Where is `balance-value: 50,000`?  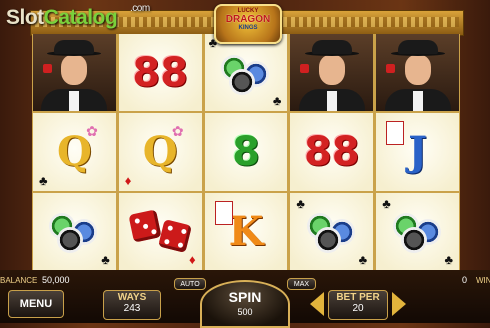 balance-value: 50,000 is located at coordinates (56, 280).